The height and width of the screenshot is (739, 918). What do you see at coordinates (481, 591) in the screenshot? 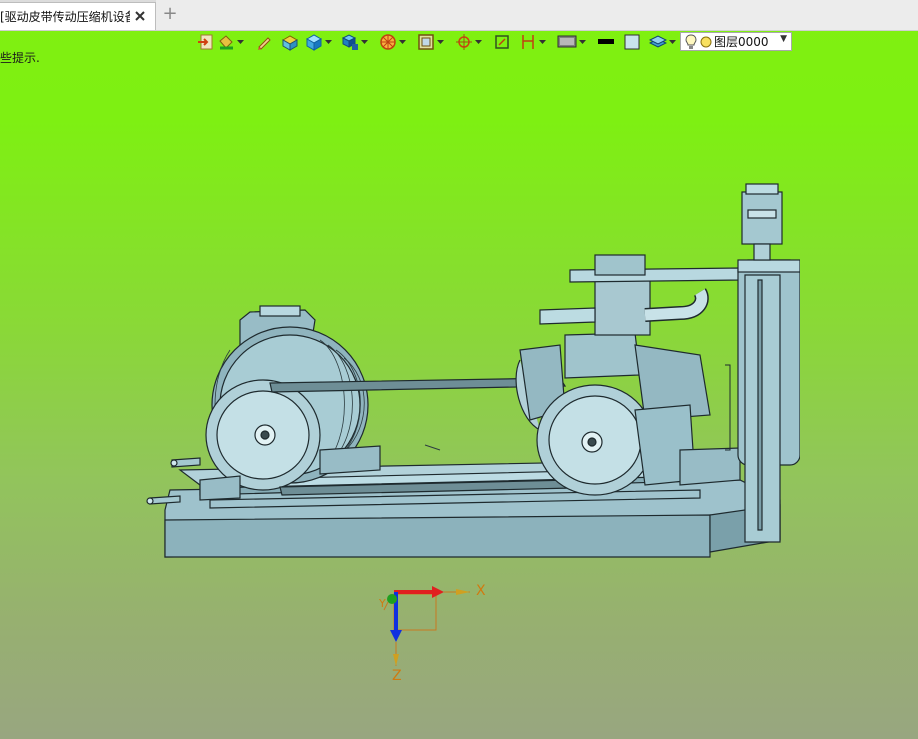
I see `x-axis-label: X` at bounding box center [481, 591].